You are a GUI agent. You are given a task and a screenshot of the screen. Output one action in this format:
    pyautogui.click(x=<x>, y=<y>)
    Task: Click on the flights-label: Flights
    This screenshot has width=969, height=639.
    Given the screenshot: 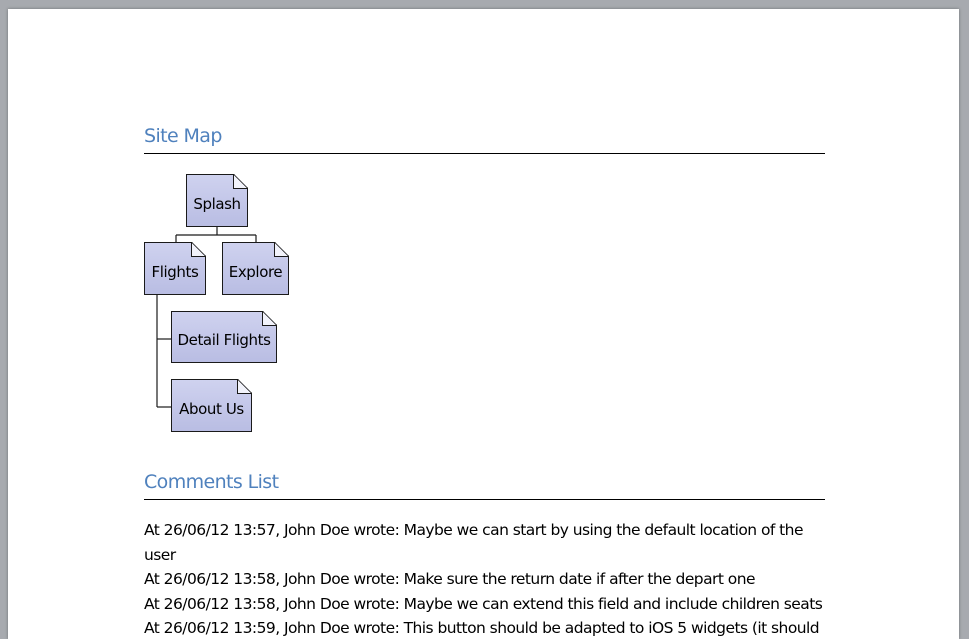 What is the action you would take?
    pyautogui.click(x=175, y=271)
    